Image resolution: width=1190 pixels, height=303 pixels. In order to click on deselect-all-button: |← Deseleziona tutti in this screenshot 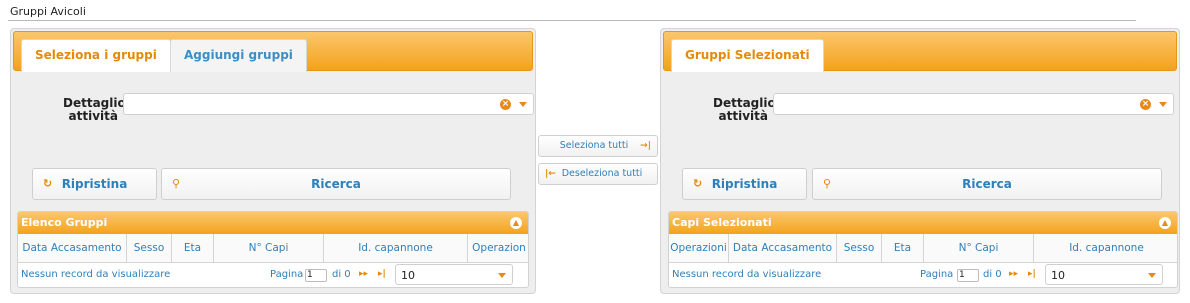, I will do `click(598, 174)`.